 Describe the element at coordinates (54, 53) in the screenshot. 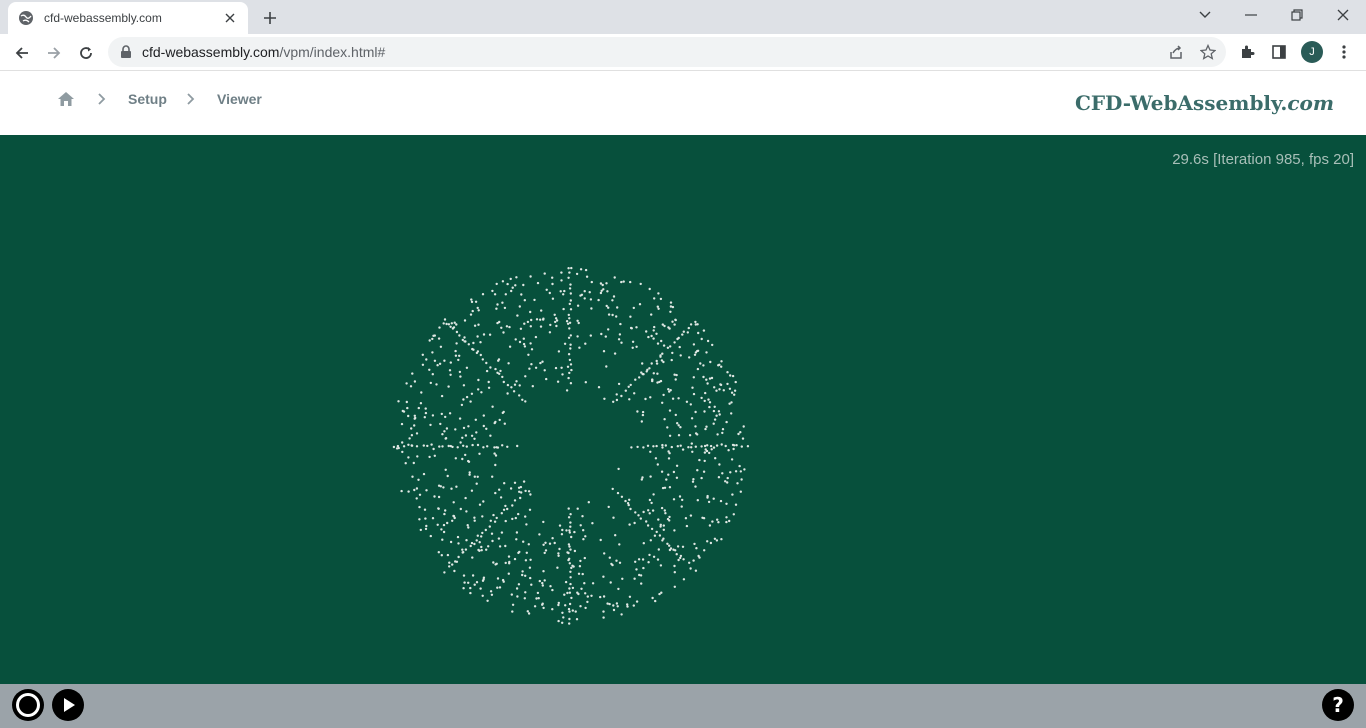

I see `forward-icon` at that location.